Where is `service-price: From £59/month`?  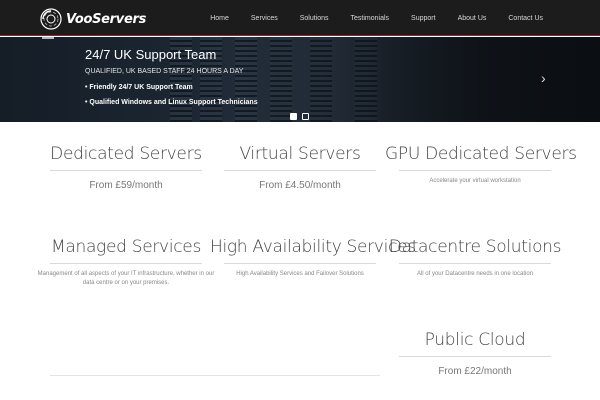 service-price: From £59/month is located at coordinates (126, 185).